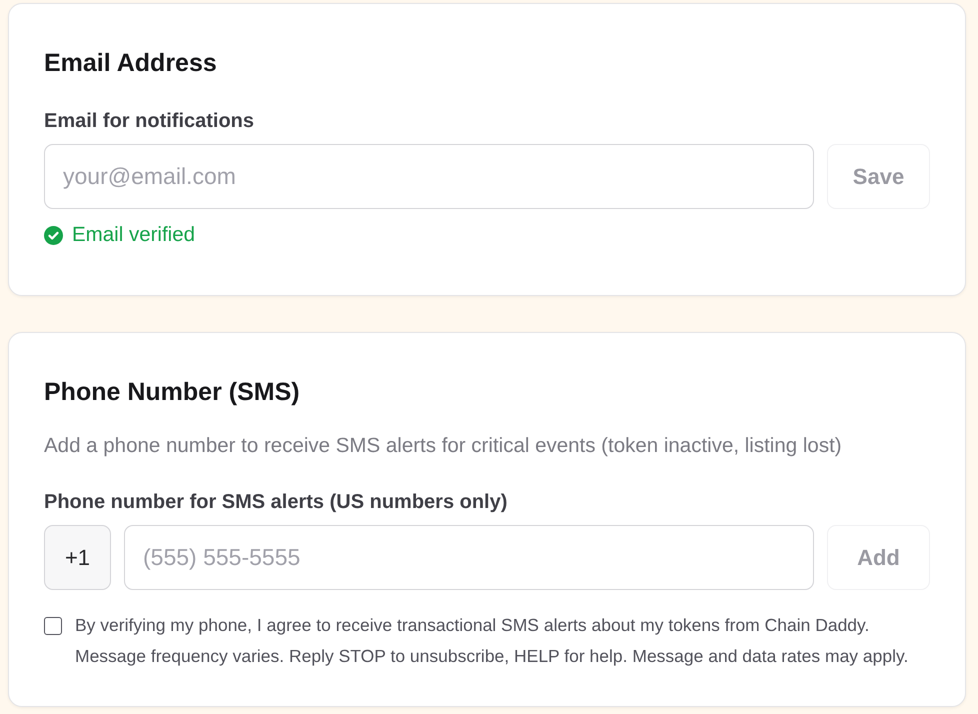  I want to click on section-title: Email Address, so click(131, 63).